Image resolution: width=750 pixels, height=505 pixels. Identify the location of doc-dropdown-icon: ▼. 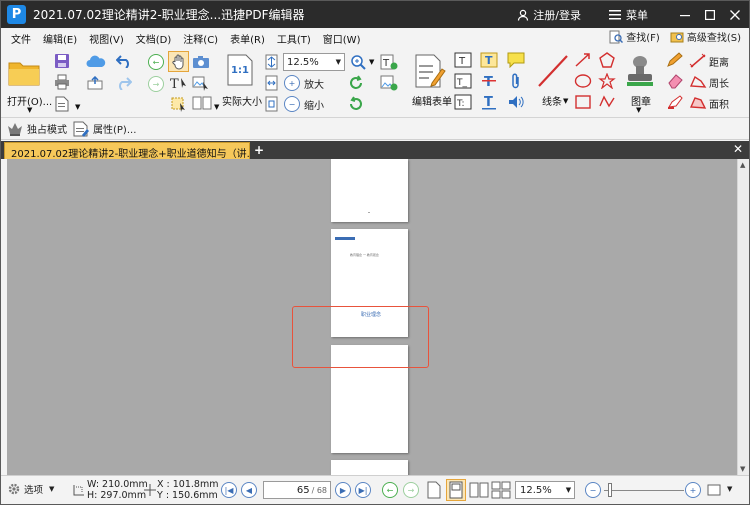
(77, 107).